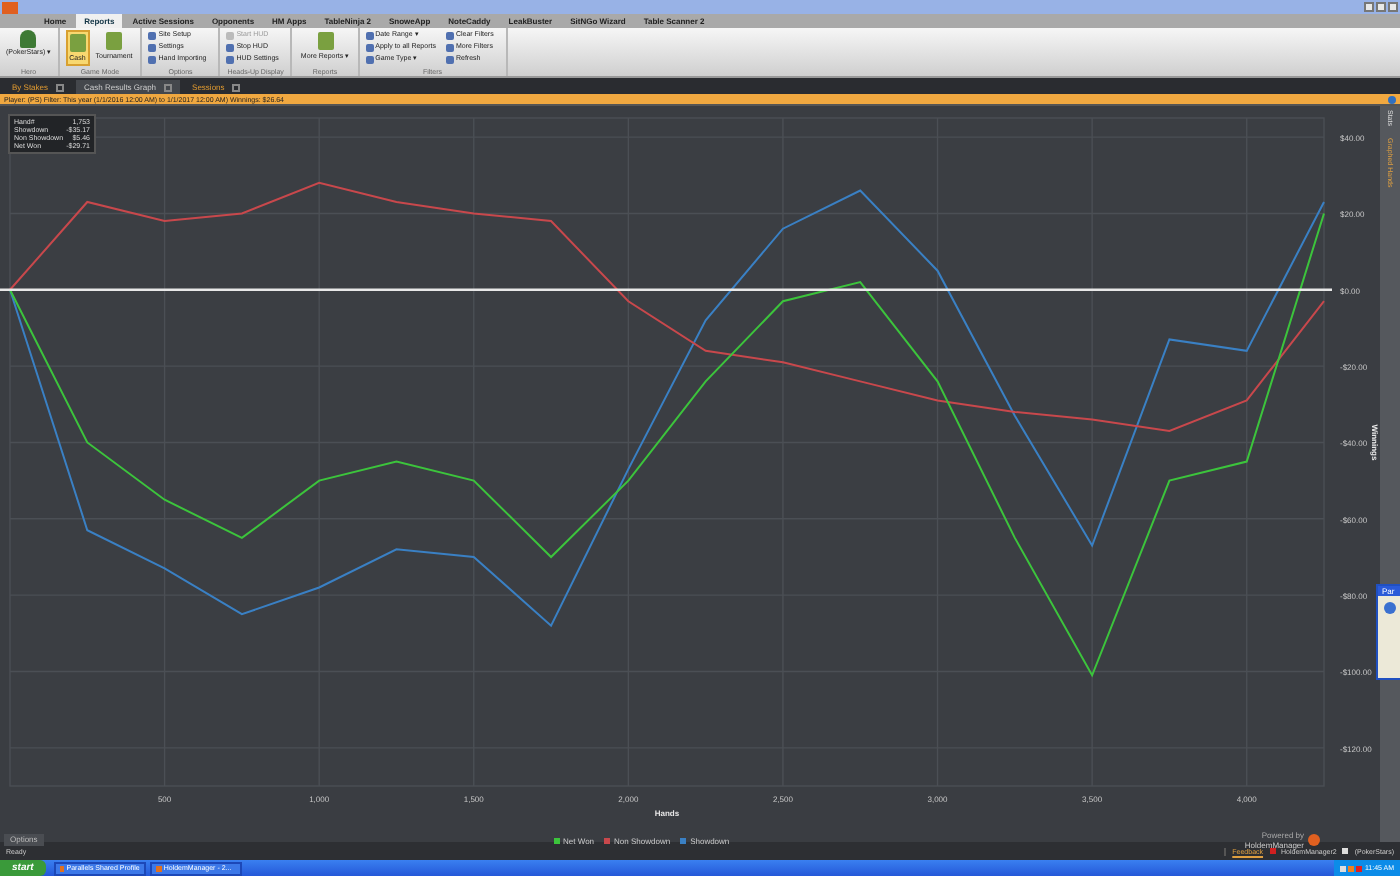 The width and height of the screenshot is (1400, 876). I want to click on pin-icon, so click(1392, 99).